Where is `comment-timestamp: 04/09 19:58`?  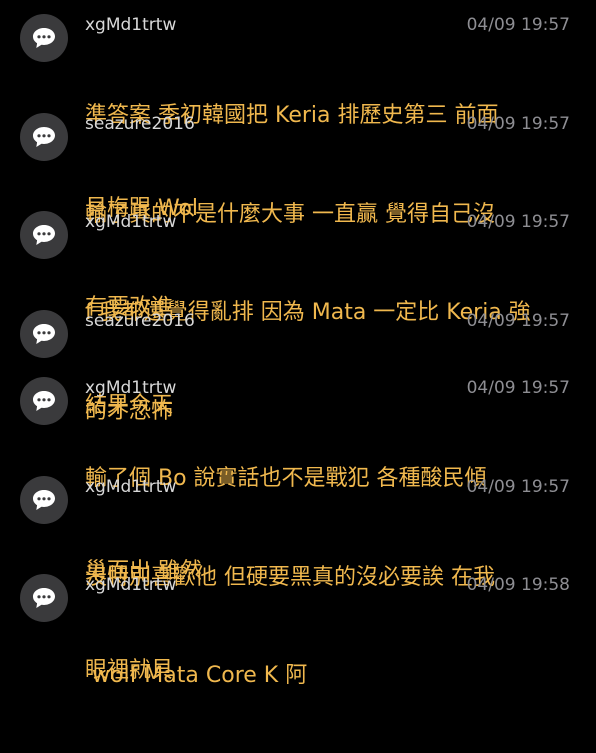
comment-timestamp: 04/09 19:58 is located at coordinates (518, 585).